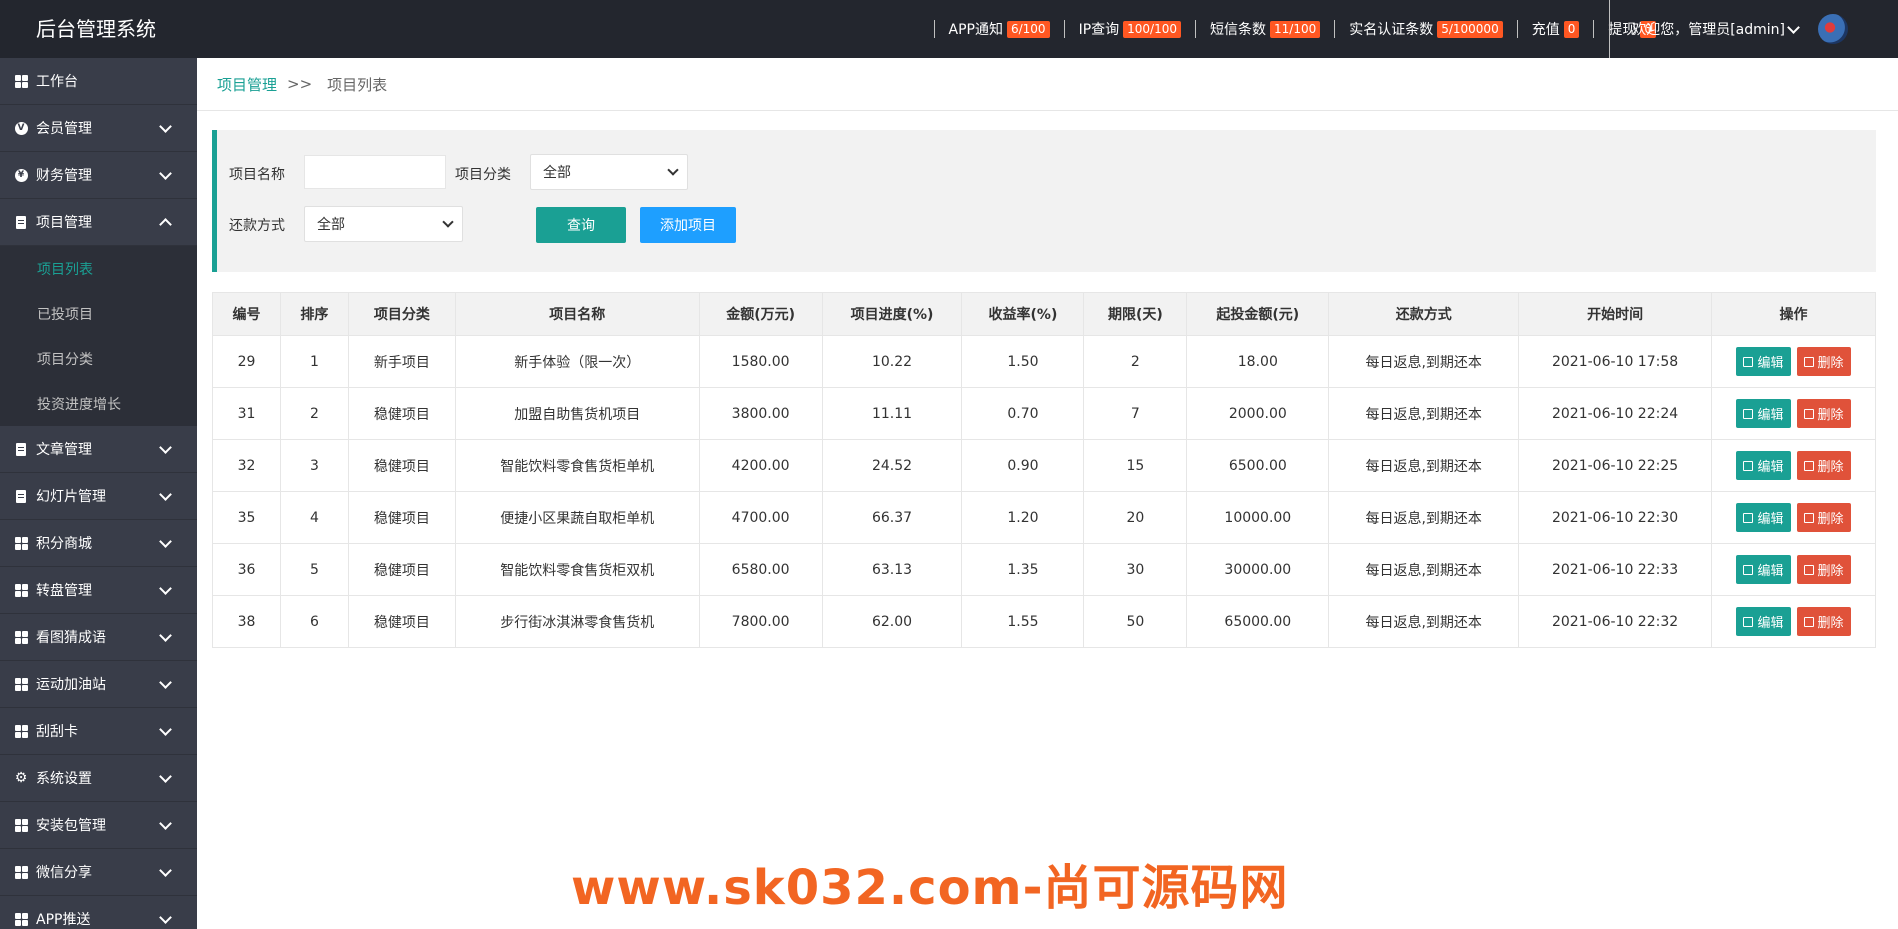 The image size is (1898, 929). I want to click on stat-app-notify: APP通知 6/100, so click(998, 29).